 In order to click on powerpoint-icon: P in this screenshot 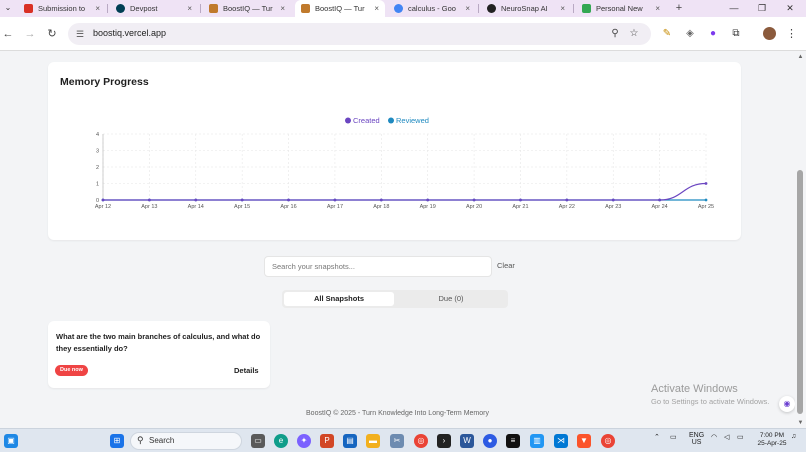, I will do `click(327, 441)`.